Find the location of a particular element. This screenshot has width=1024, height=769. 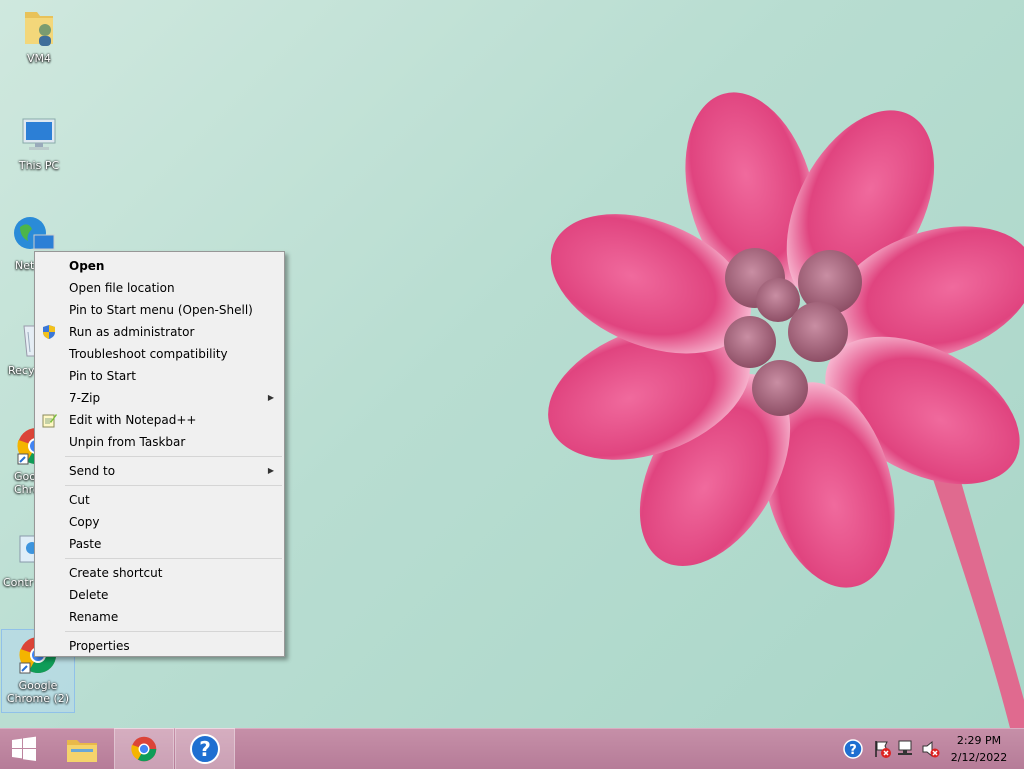

menu-item-label: Send to is located at coordinates (92, 471).